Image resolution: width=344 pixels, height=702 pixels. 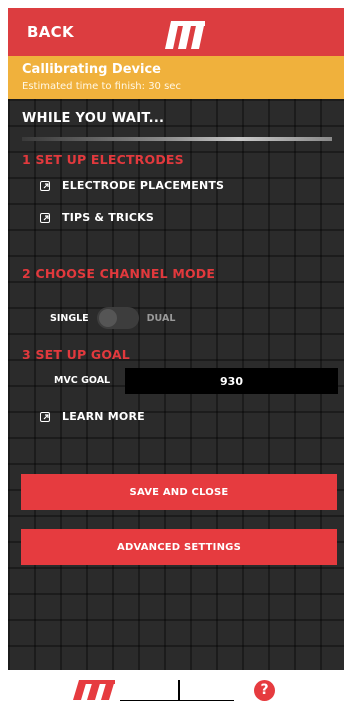 I want to click on calibration-subtitle: Estimated time to finish: 30 sec, so click(x=101, y=86).